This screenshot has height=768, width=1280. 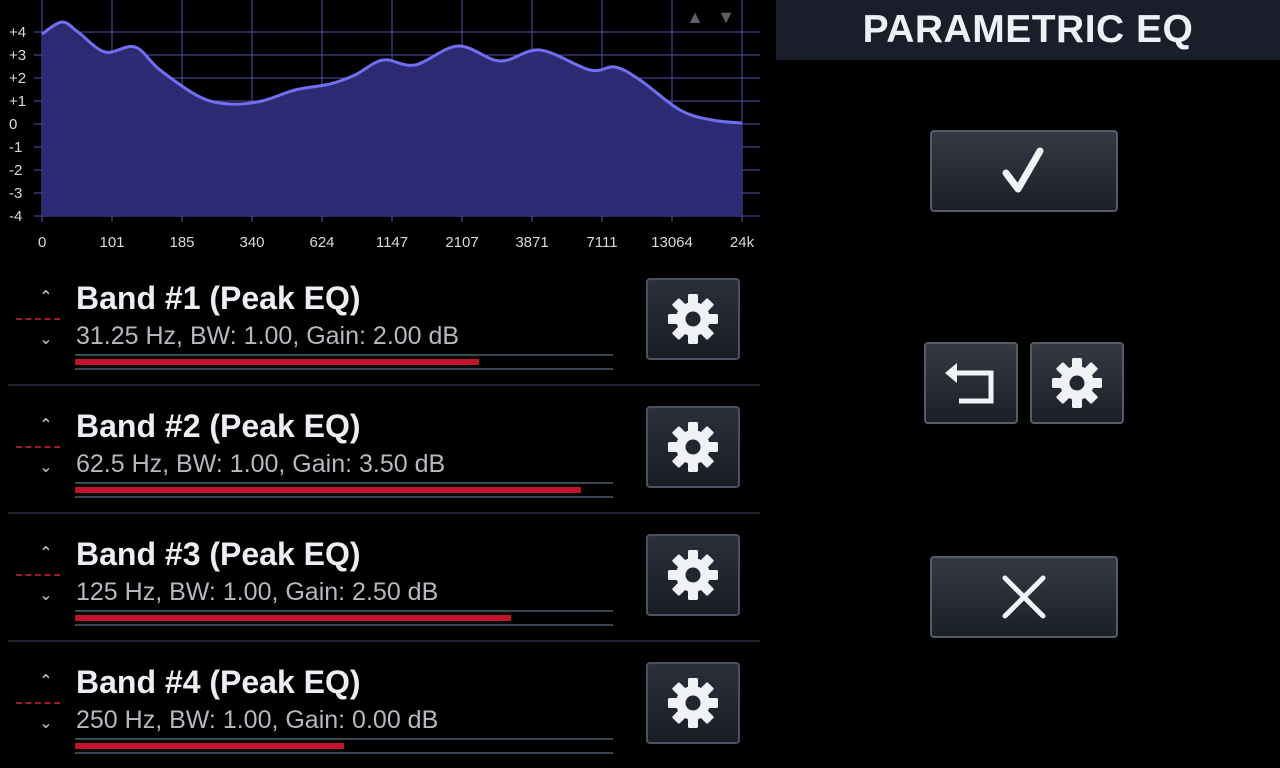 I want to click on band-details: 62.5 Hz, BW: 1.00, Gain: 3.50 dB, so click(x=261, y=464).